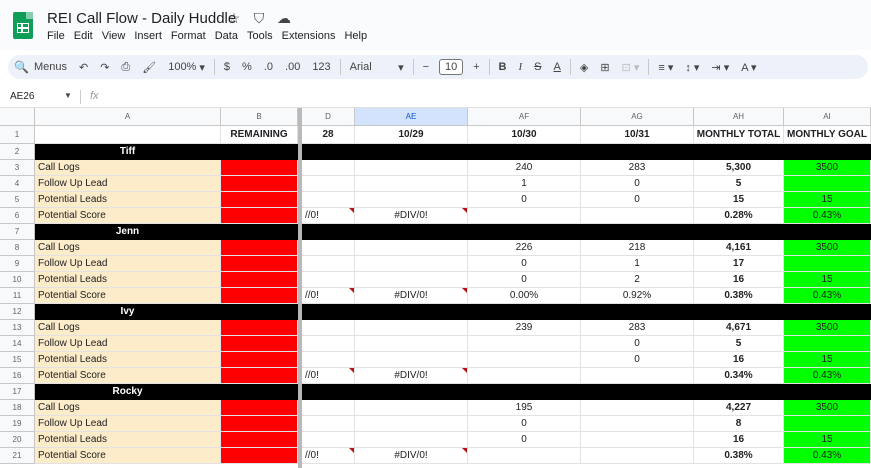 The image size is (871, 468). Describe the element at coordinates (17, 360) in the screenshot. I see `row-header-15: 15` at that location.